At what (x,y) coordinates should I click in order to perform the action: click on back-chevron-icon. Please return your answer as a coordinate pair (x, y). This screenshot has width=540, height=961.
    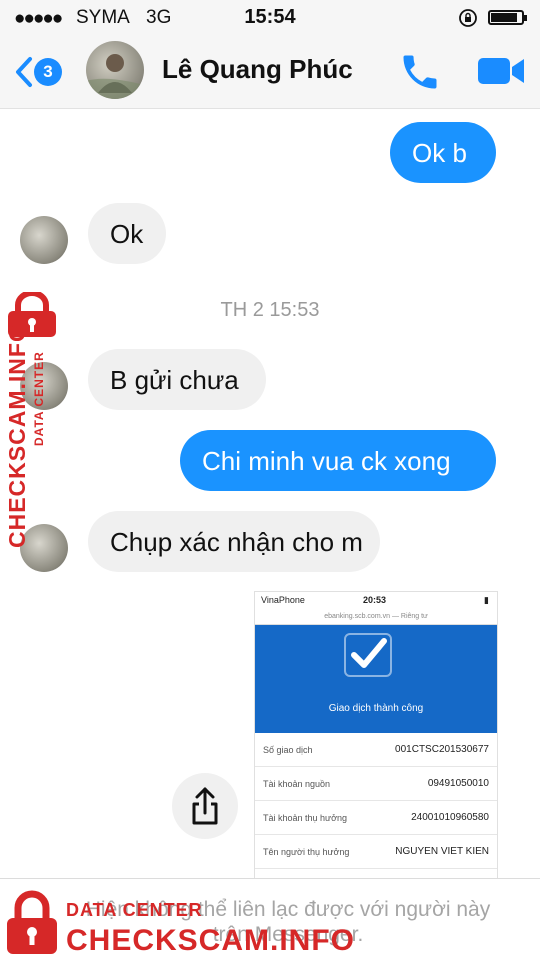
    Looking at the image, I should click on (24, 74).